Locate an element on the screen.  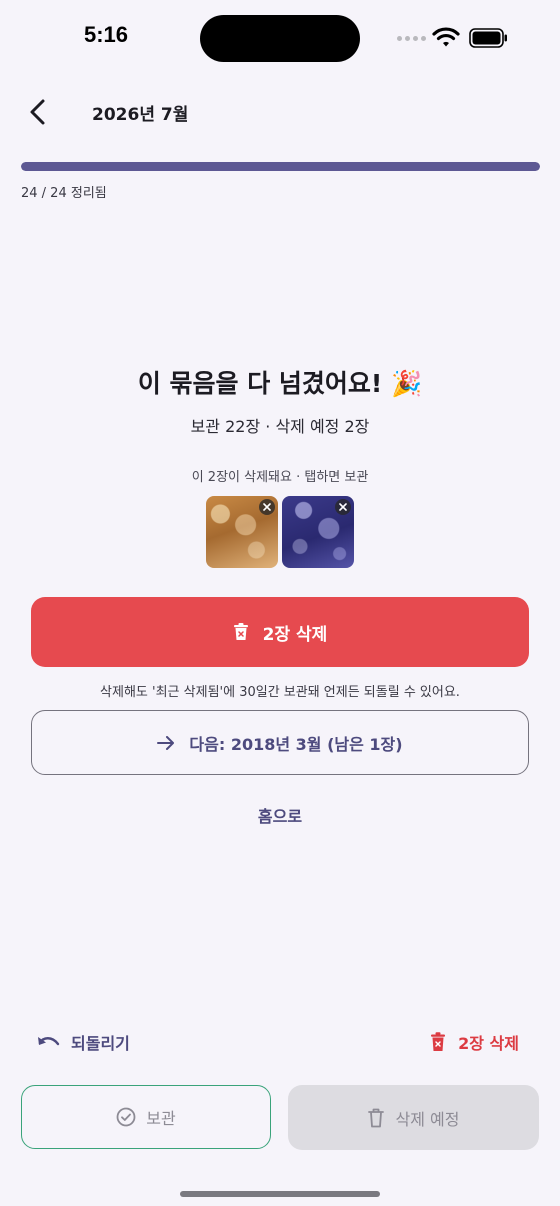
delete-hint: 이 2장이 삭제돼요 · 탭하면 보관 is located at coordinates (280, 477).